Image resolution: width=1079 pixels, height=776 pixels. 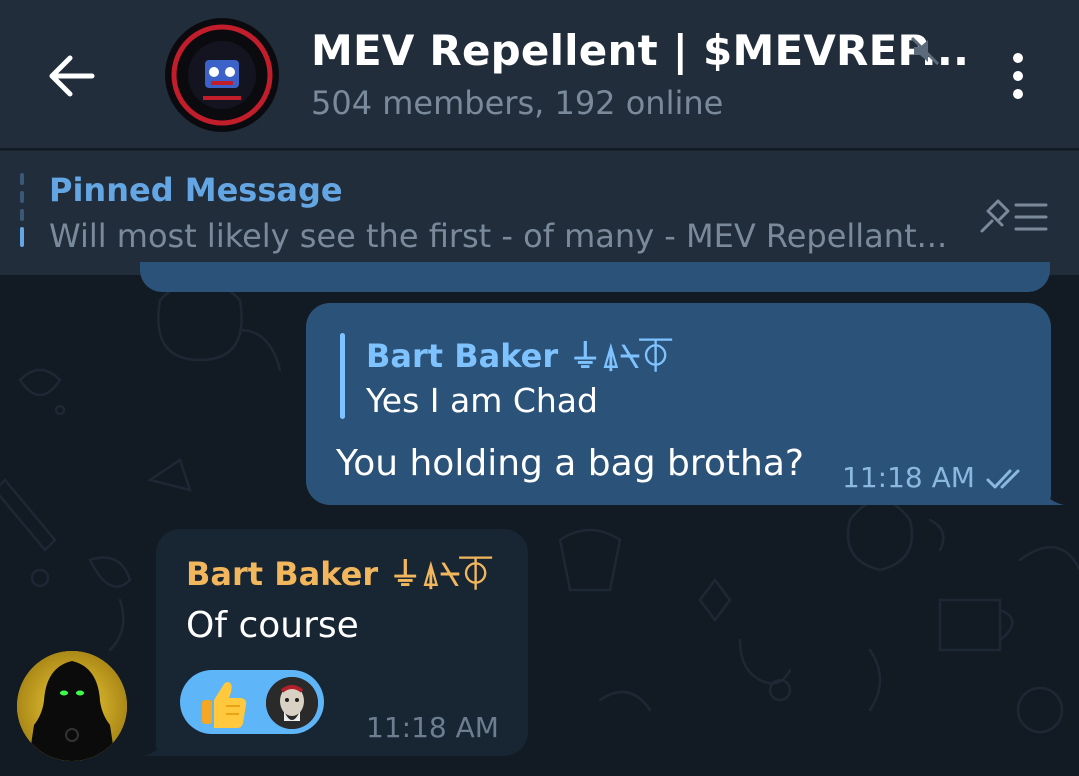 I want to click on group-logo-image, so click(x=222, y=75).